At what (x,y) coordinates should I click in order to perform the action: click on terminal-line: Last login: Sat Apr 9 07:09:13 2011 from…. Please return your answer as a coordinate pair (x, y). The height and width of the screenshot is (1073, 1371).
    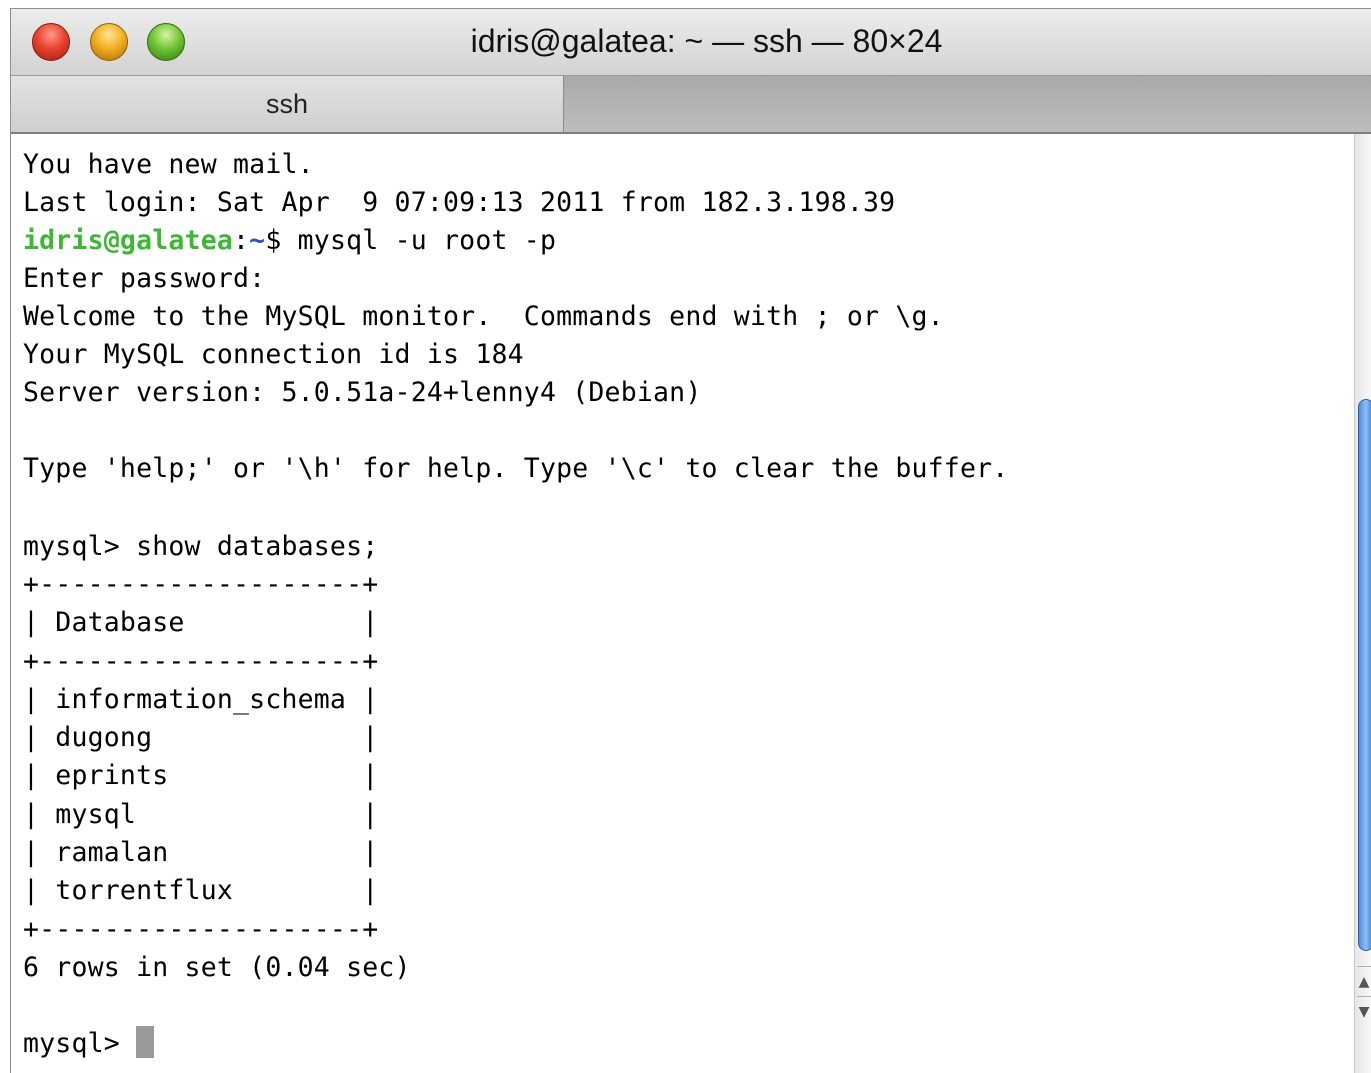
    Looking at the image, I should click on (459, 202).